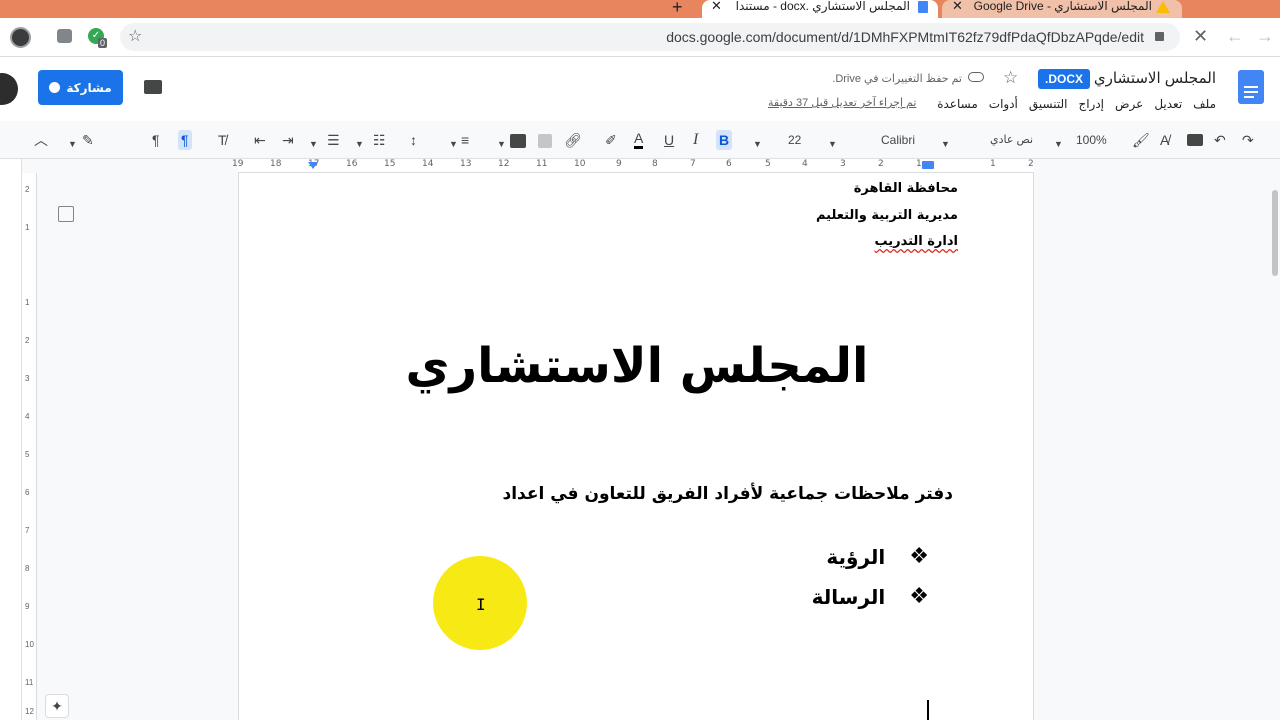  I want to click on ruler-number: 3, so click(843, 164).